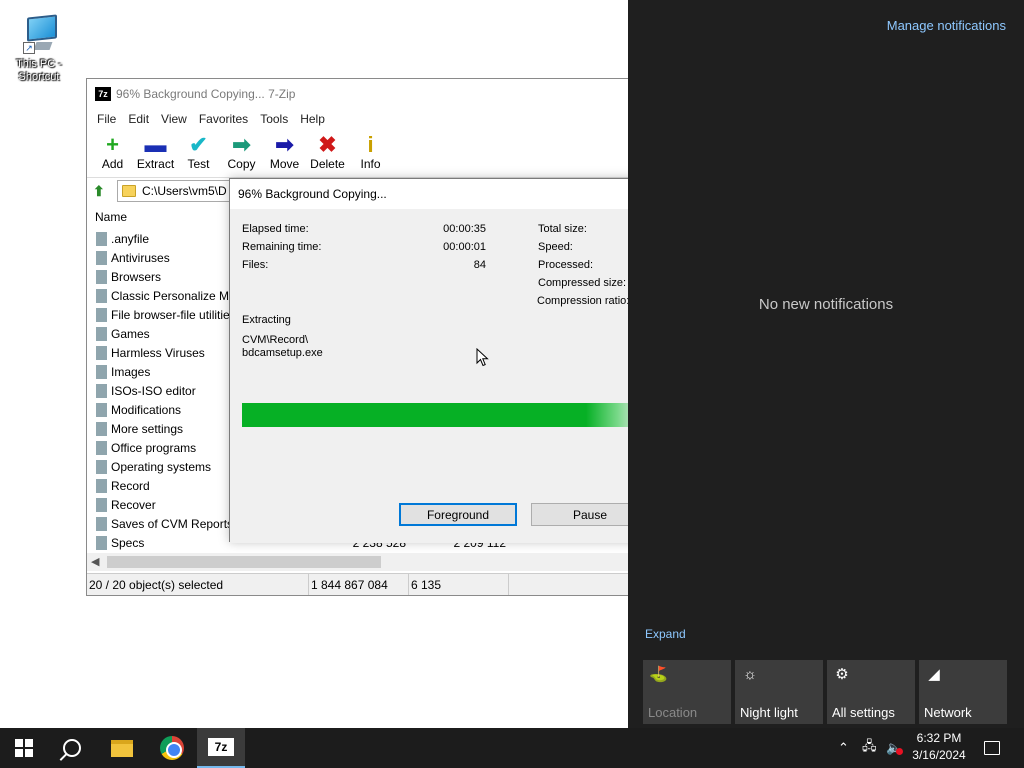  I want to click on tray-overflow-chevron: ⌃, so click(843, 748).